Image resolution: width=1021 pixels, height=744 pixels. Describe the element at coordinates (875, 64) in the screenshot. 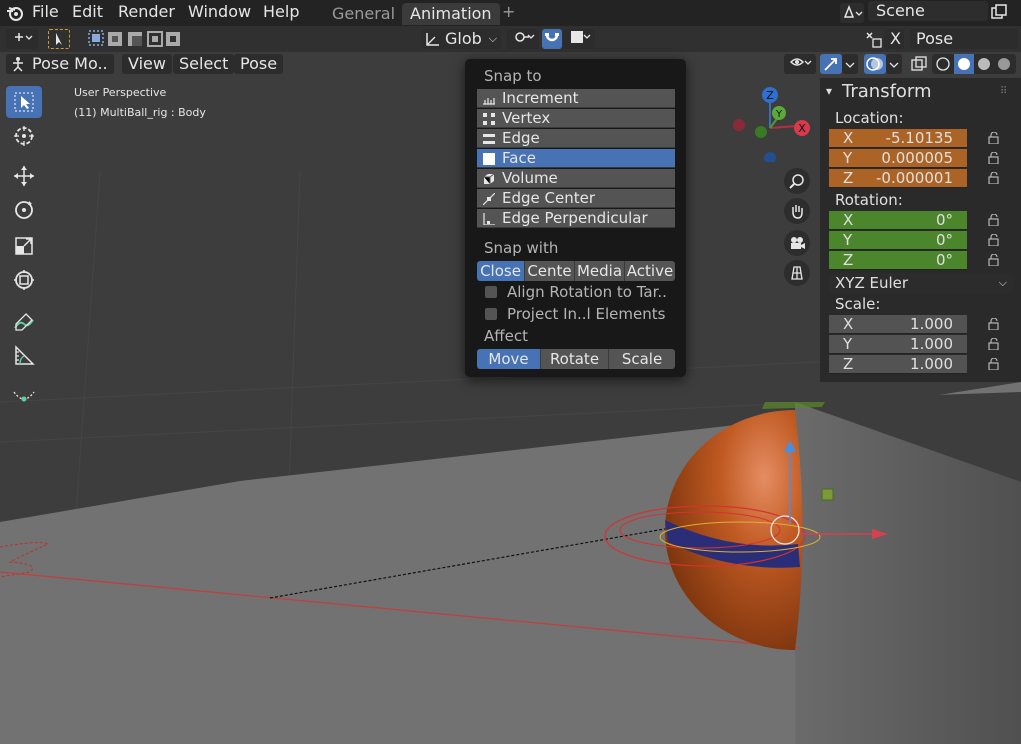

I see `overlay-toggle-button` at that location.